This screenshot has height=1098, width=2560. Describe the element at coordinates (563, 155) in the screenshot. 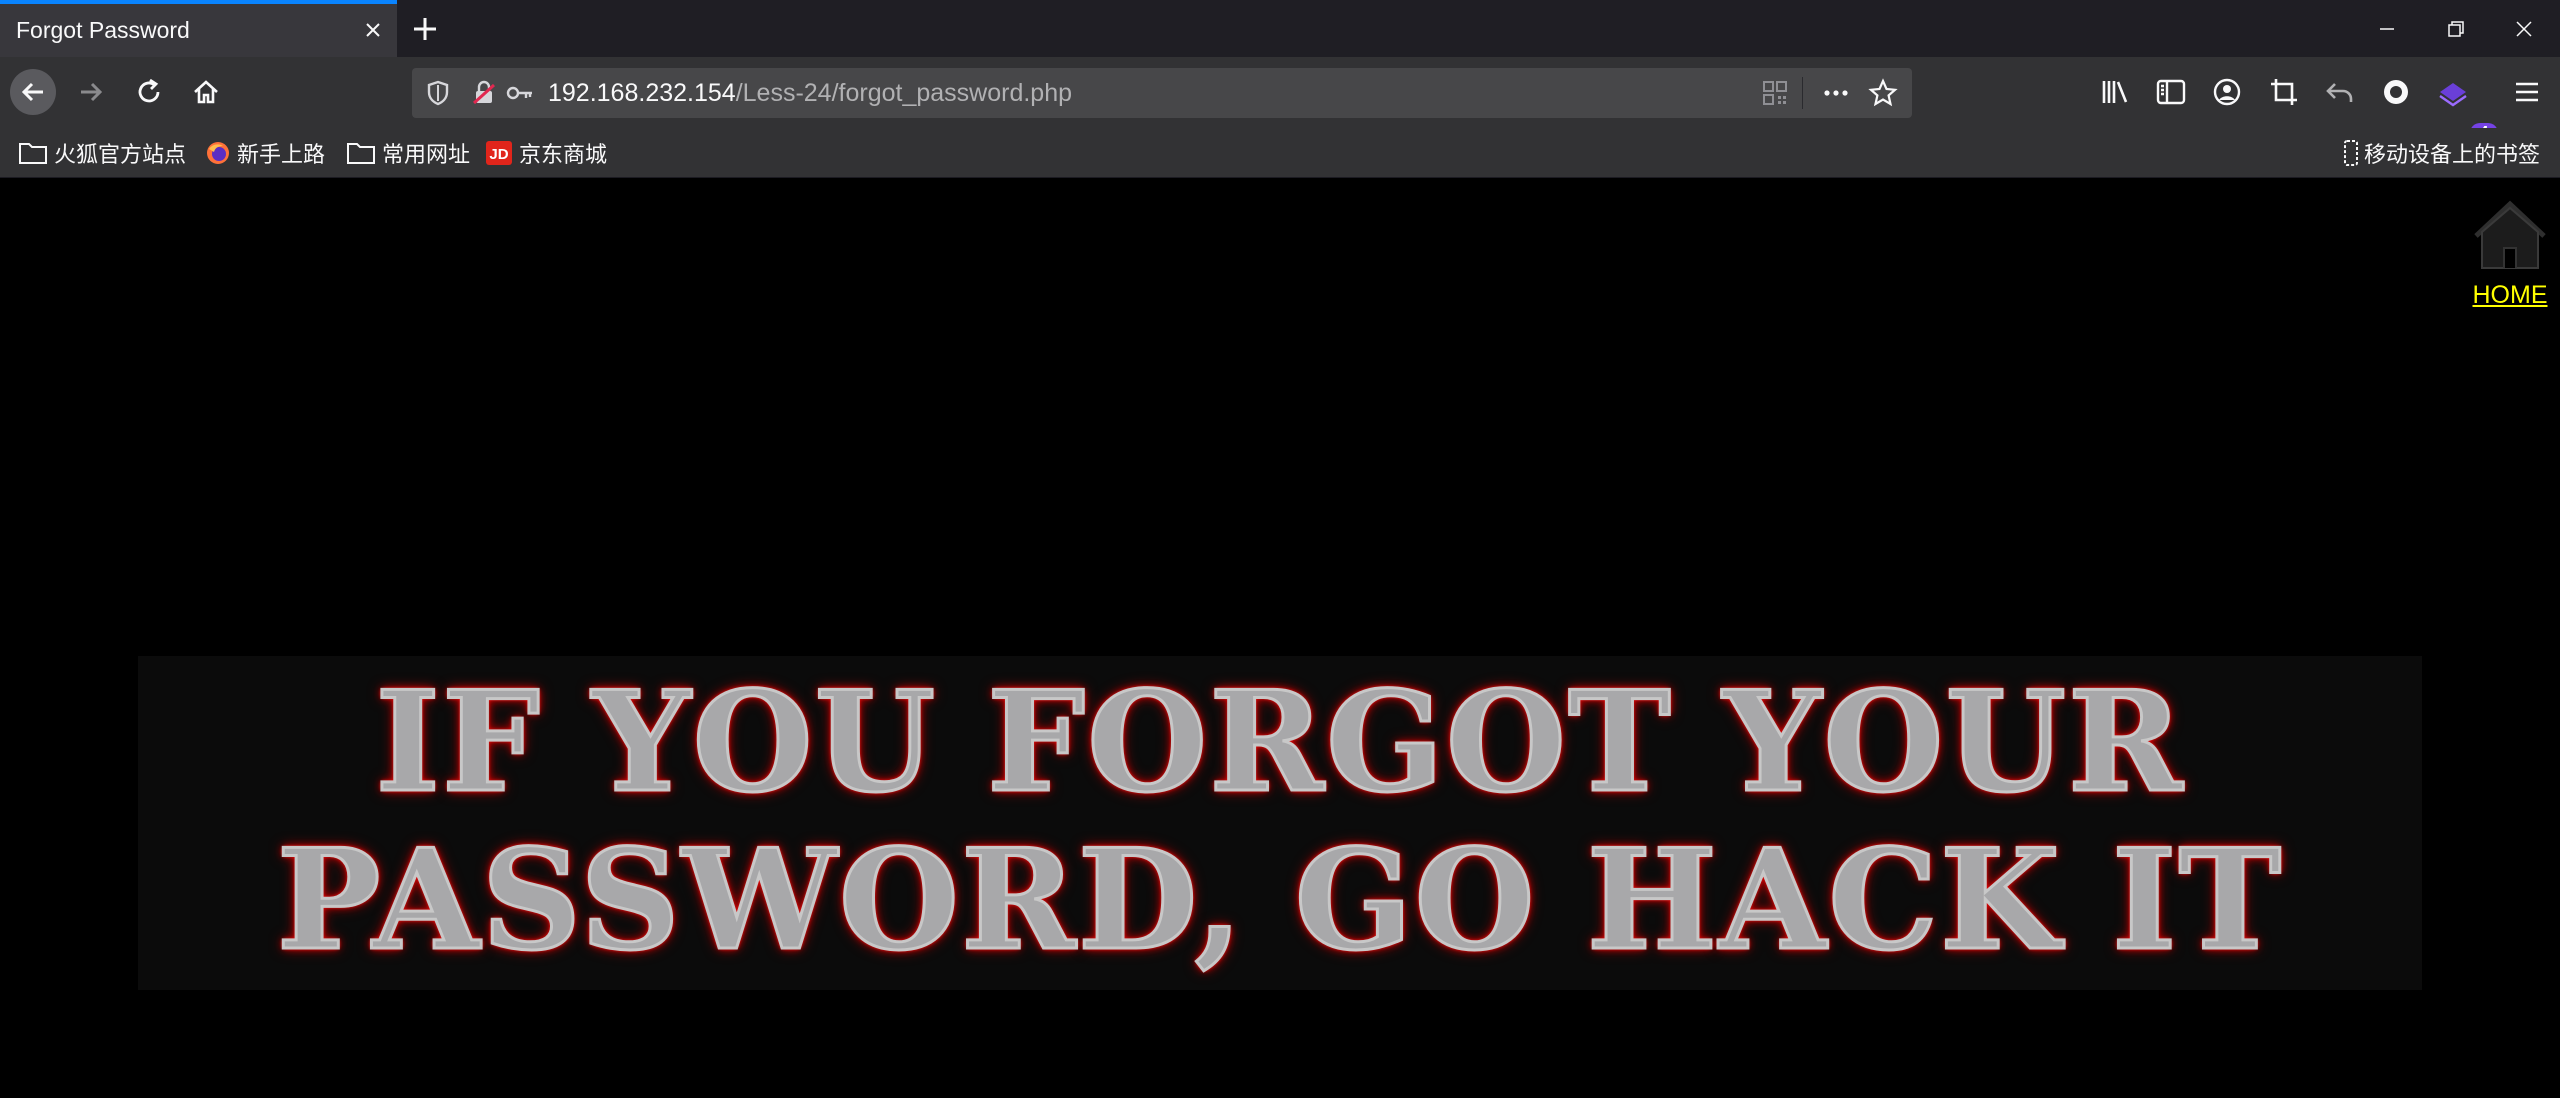

I see `bookmark-label: 京东商城` at that location.